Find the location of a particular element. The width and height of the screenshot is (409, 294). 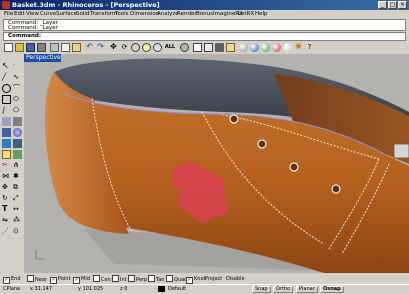

rotate-view-icon: ⟳ is located at coordinates (124, 47).